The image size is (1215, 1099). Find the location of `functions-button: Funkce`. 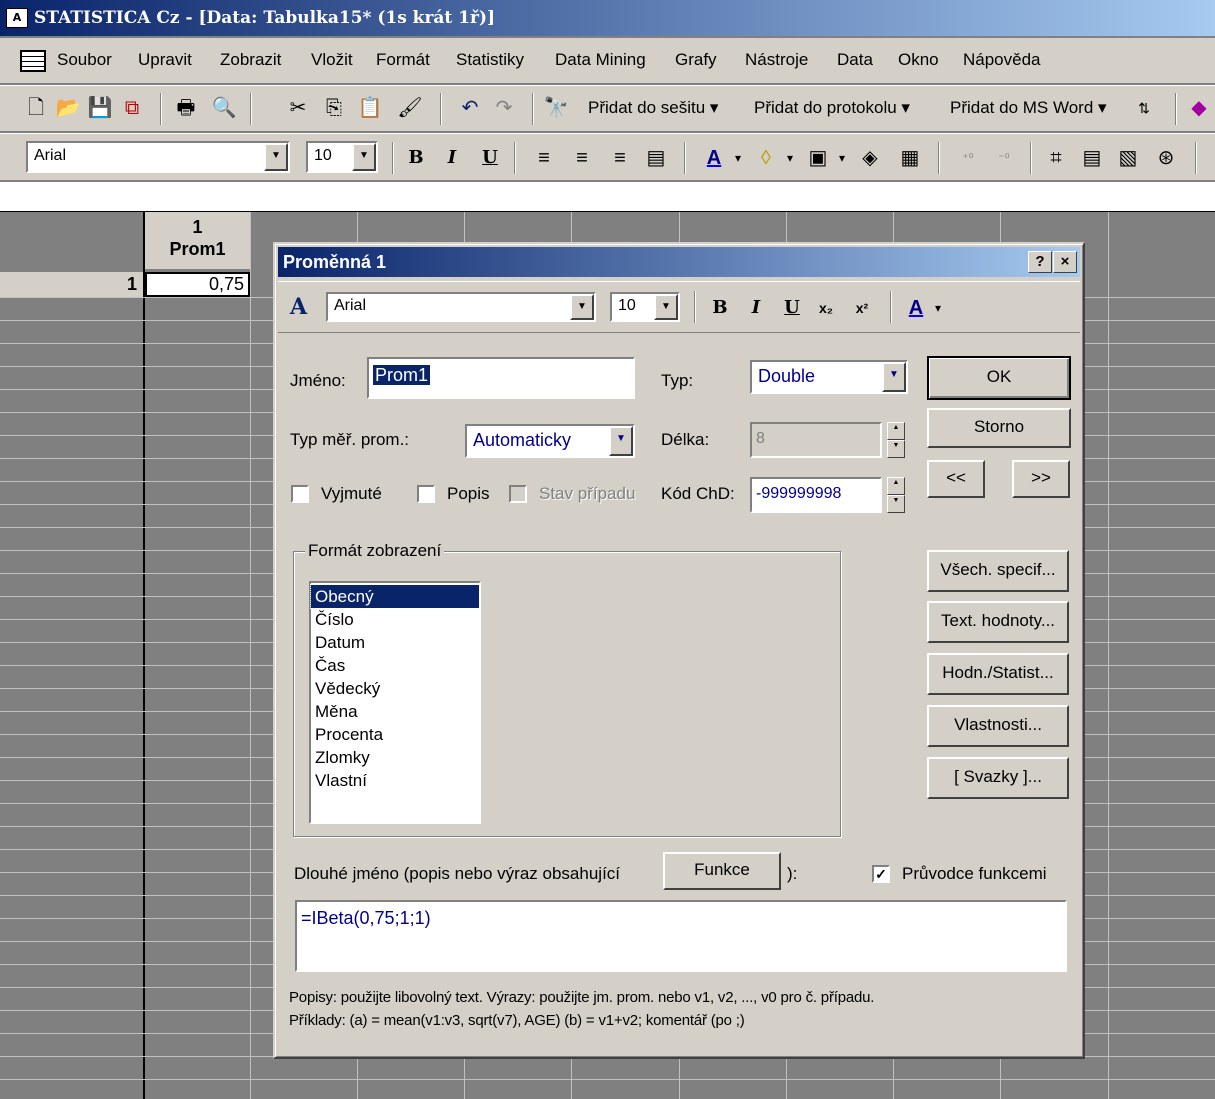

functions-button: Funkce is located at coordinates (722, 871).